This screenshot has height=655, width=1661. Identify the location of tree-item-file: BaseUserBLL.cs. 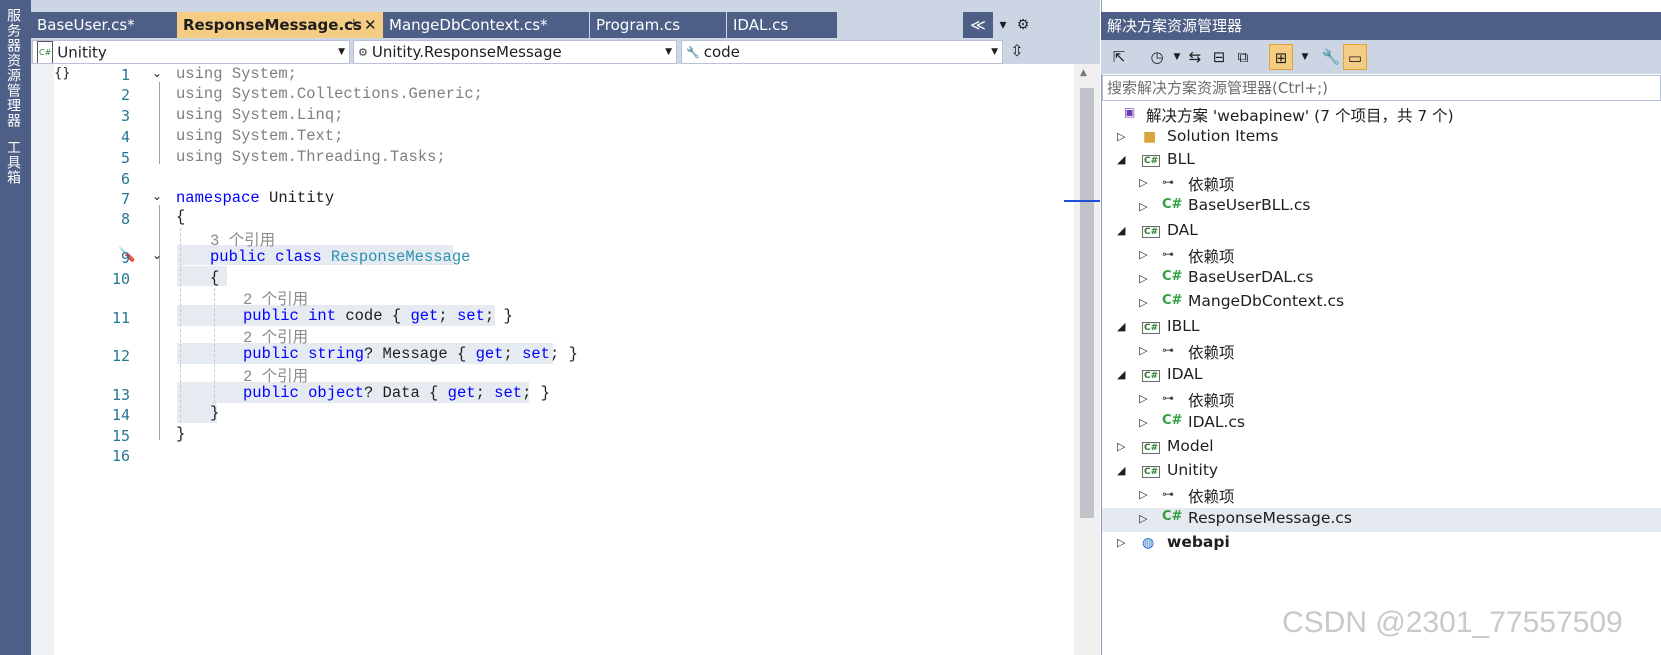
(1249, 205).